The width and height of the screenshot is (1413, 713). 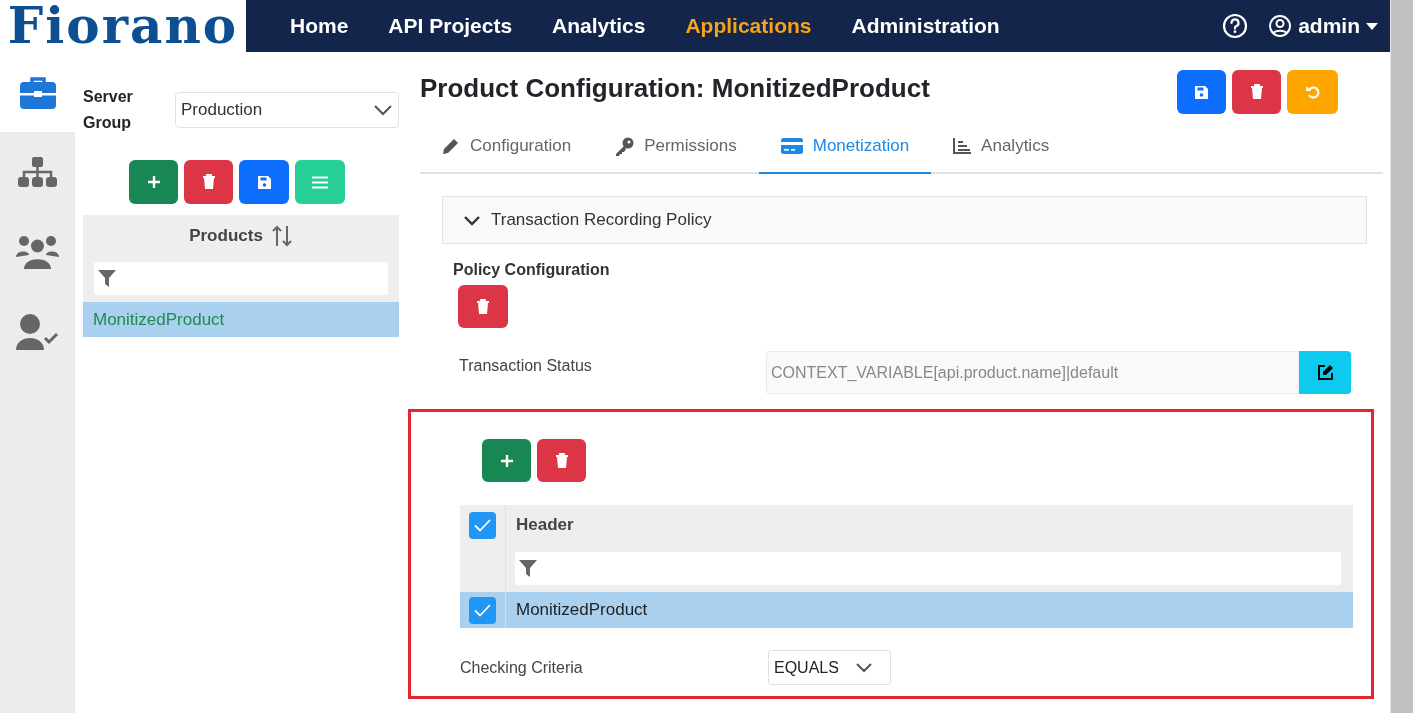 I want to click on user-circle-icon, so click(x=1280, y=26).